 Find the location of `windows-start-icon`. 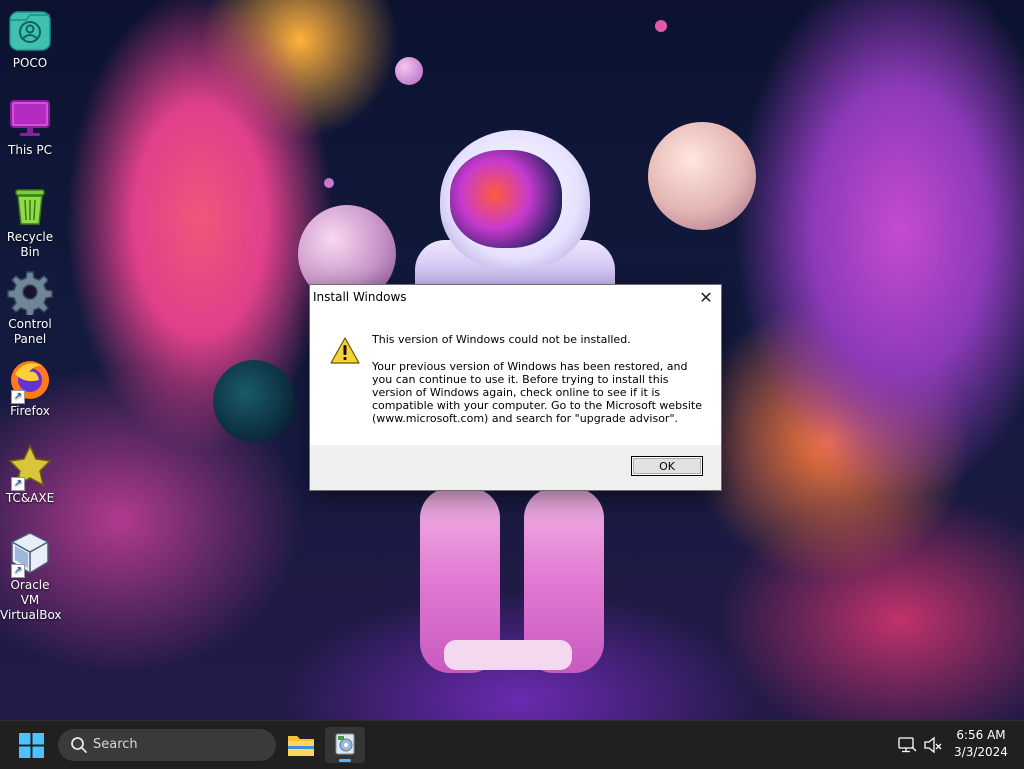

windows-start-icon is located at coordinates (31, 745).